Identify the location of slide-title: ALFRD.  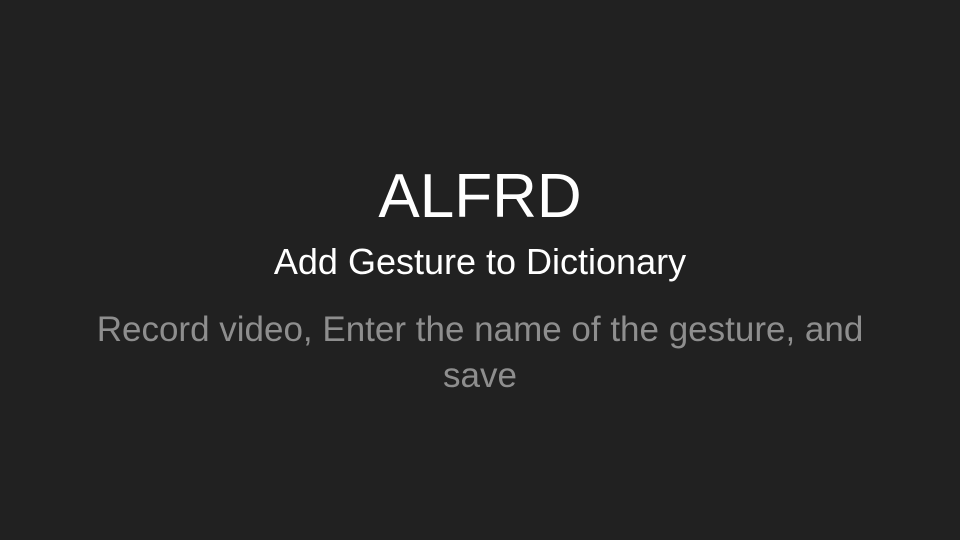
(480, 196).